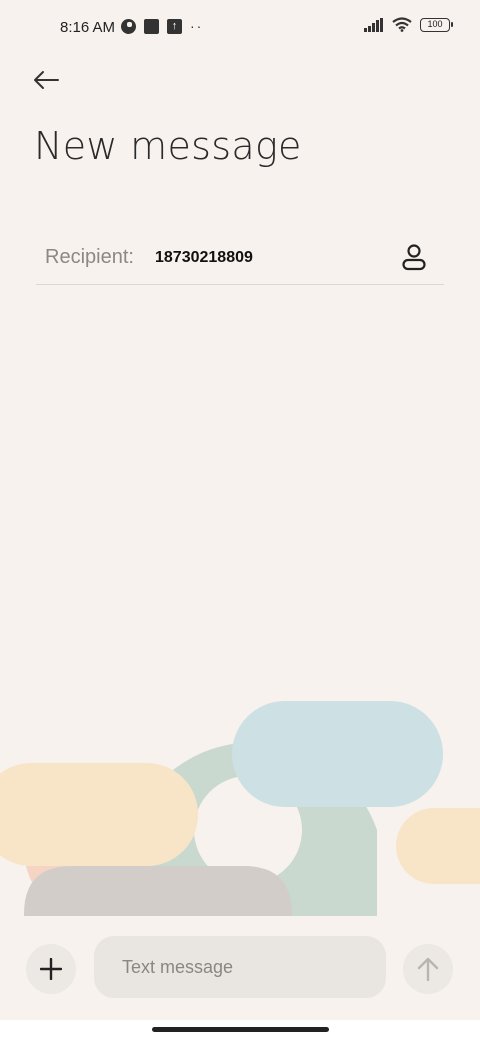 The image size is (480, 1040). I want to click on person-icon, so click(414, 257).